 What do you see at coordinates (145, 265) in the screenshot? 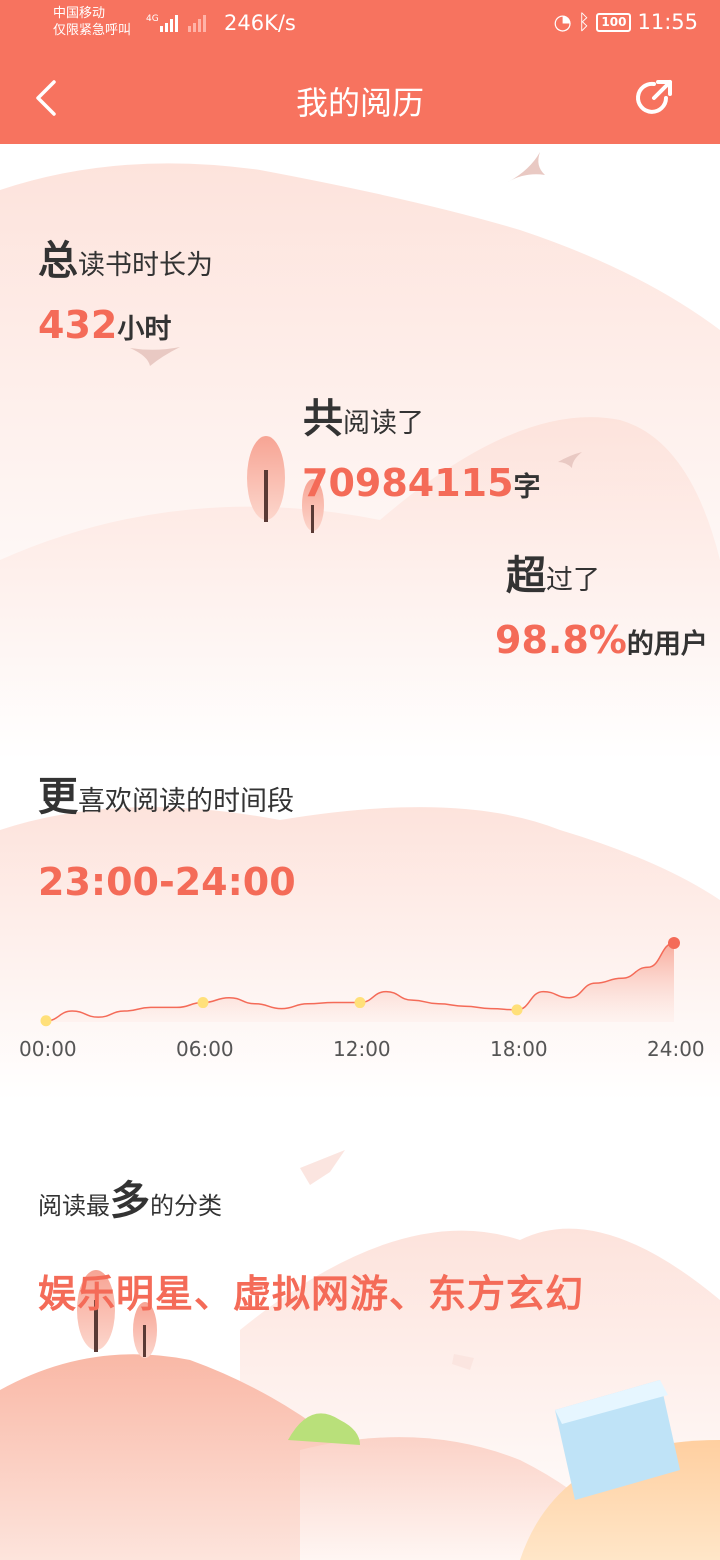
I see `total-time-label: 读书时长为` at bounding box center [145, 265].